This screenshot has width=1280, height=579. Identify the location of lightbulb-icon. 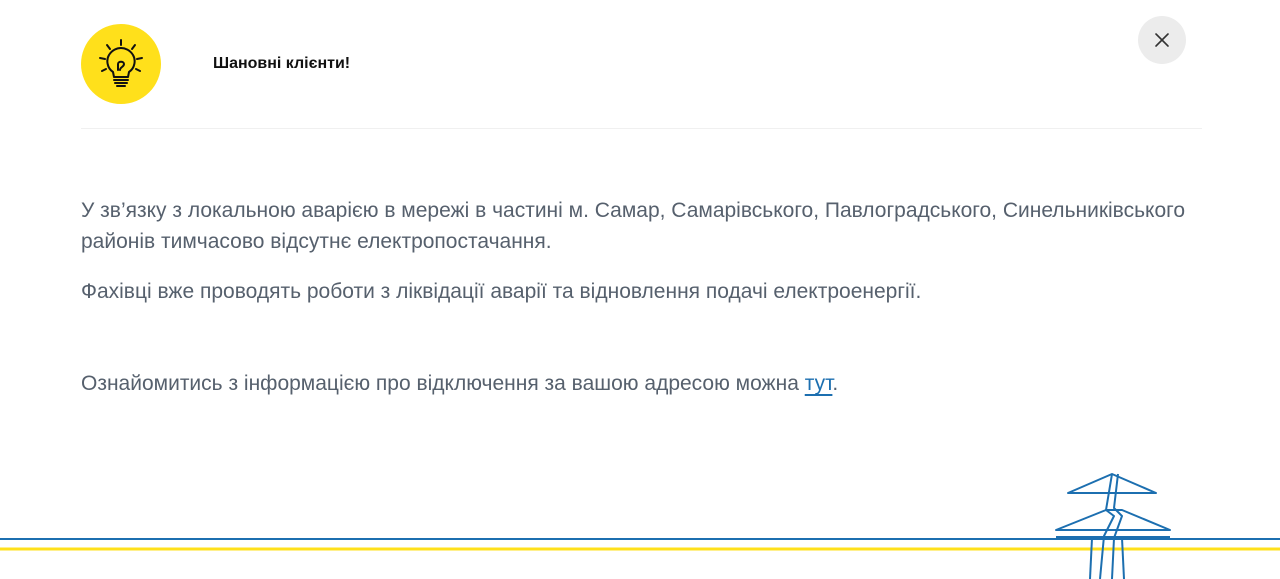
(121, 63).